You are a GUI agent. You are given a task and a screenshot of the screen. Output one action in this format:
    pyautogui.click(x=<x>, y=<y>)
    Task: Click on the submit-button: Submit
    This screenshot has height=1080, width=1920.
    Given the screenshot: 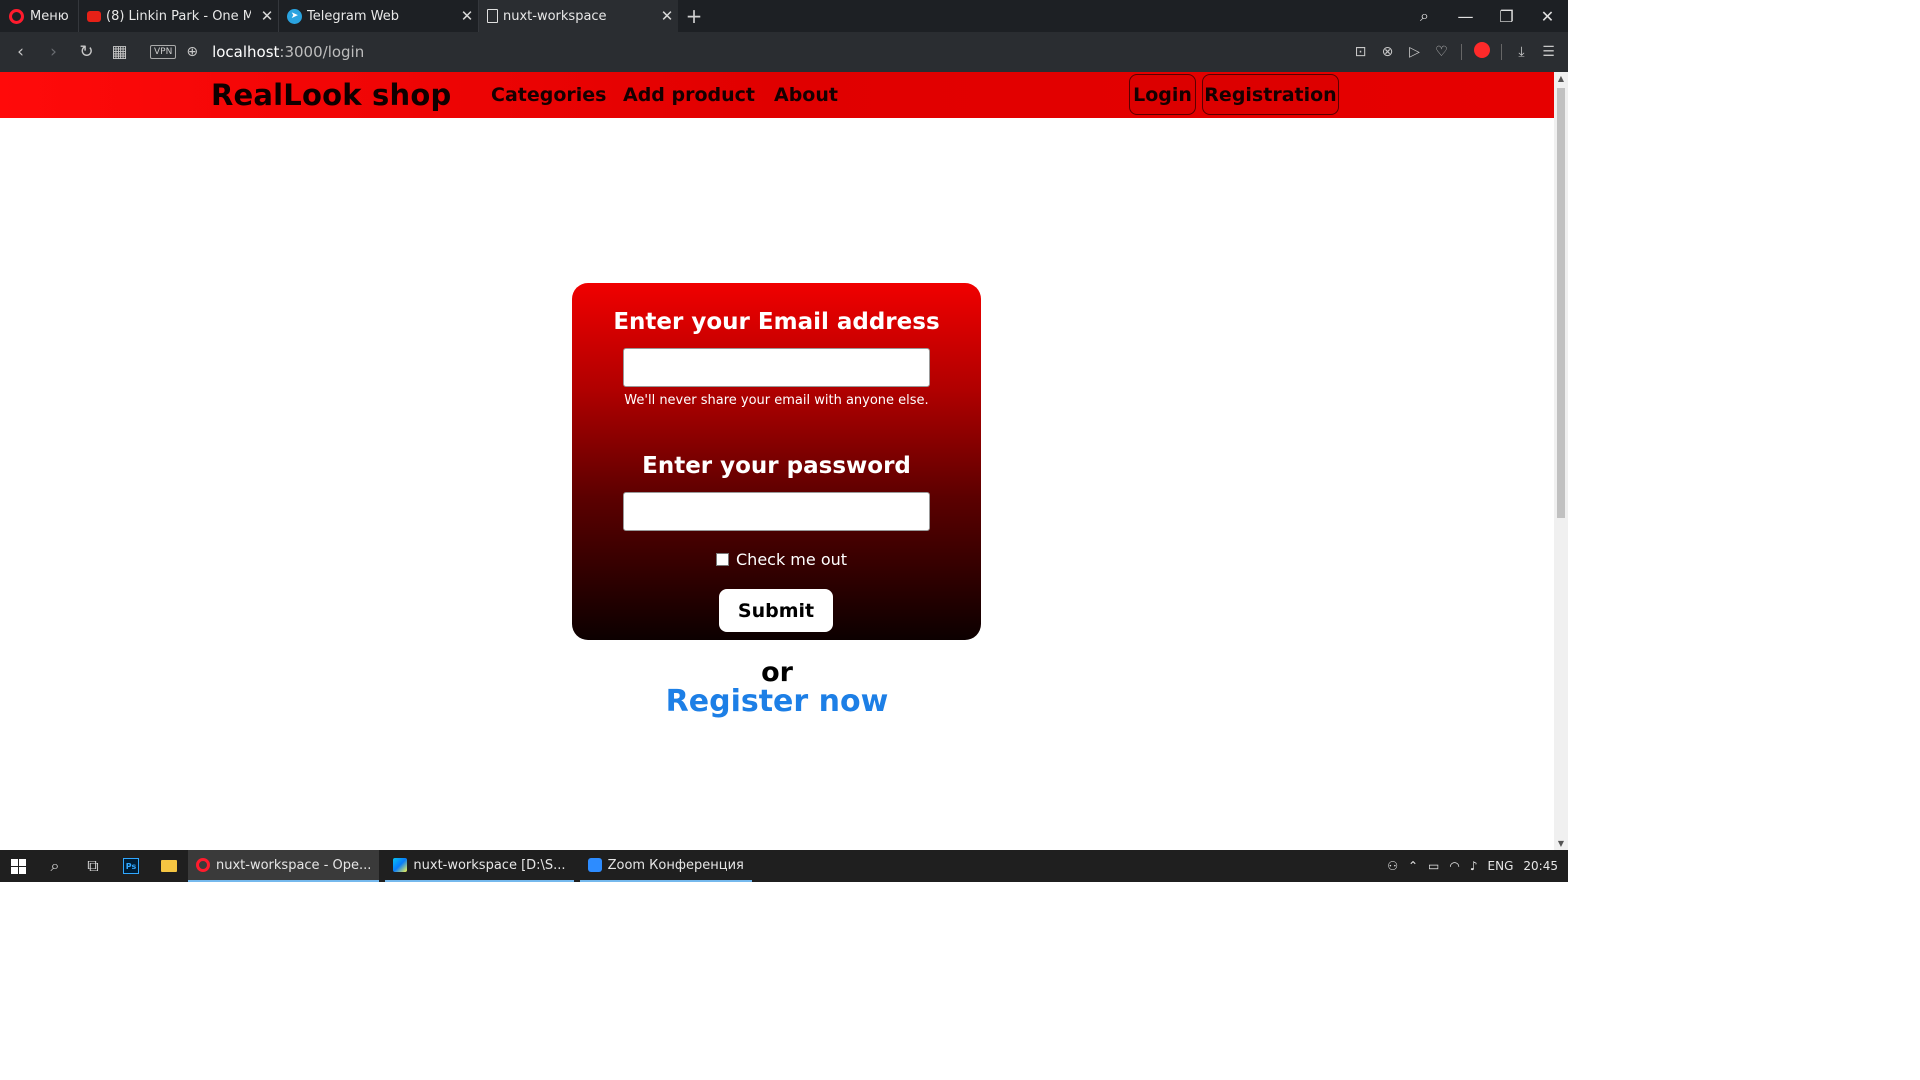 What is the action you would take?
    pyautogui.click(x=776, y=610)
    